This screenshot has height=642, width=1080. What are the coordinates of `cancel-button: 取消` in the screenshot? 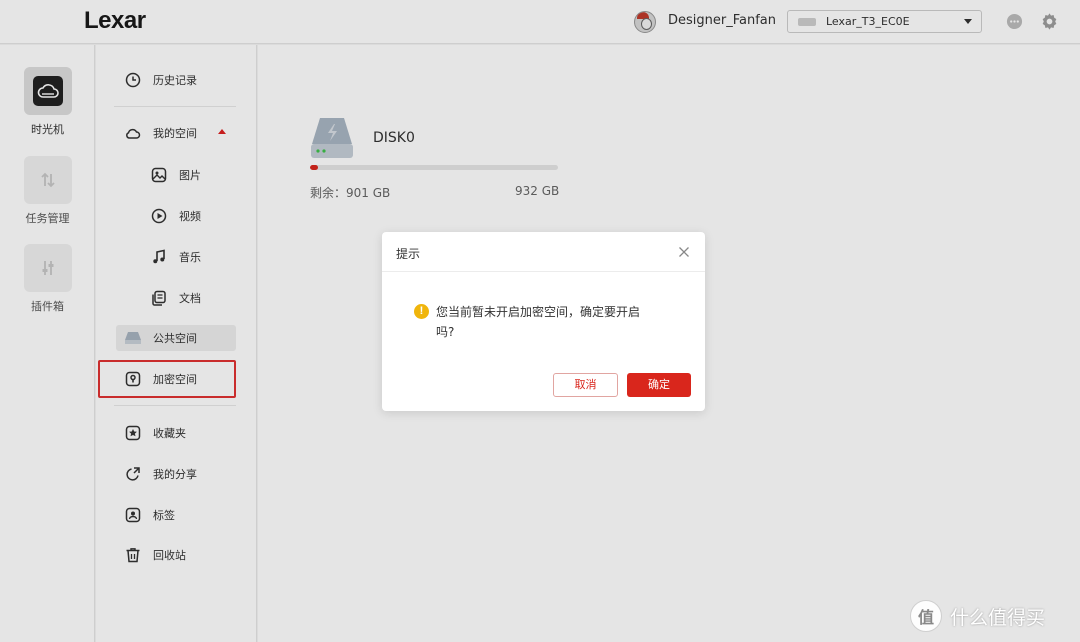 It's located at (585, 385).